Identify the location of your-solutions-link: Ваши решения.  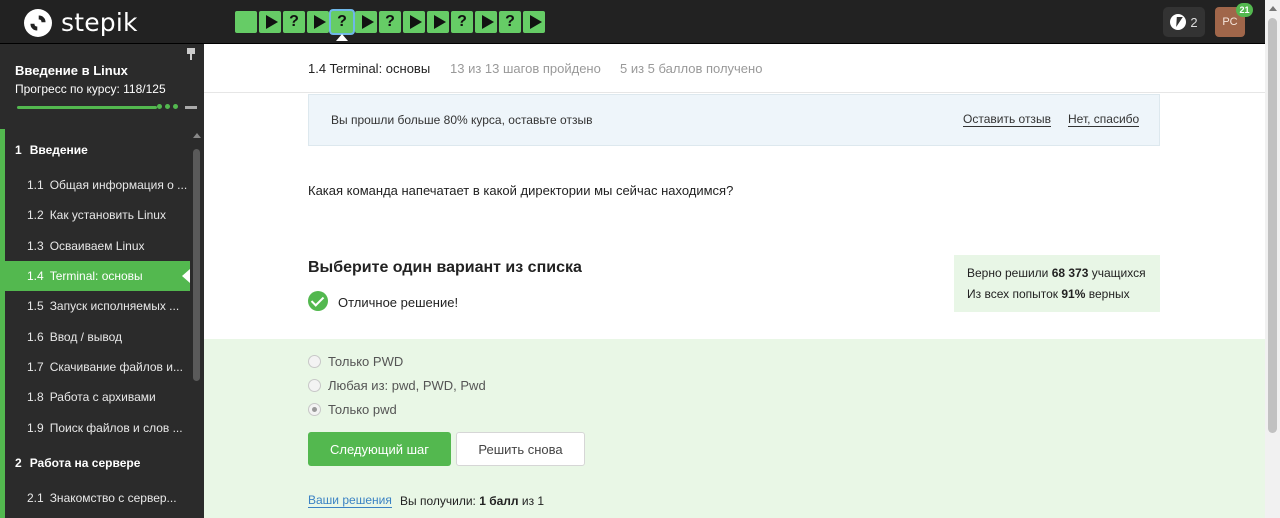
(350, 501).